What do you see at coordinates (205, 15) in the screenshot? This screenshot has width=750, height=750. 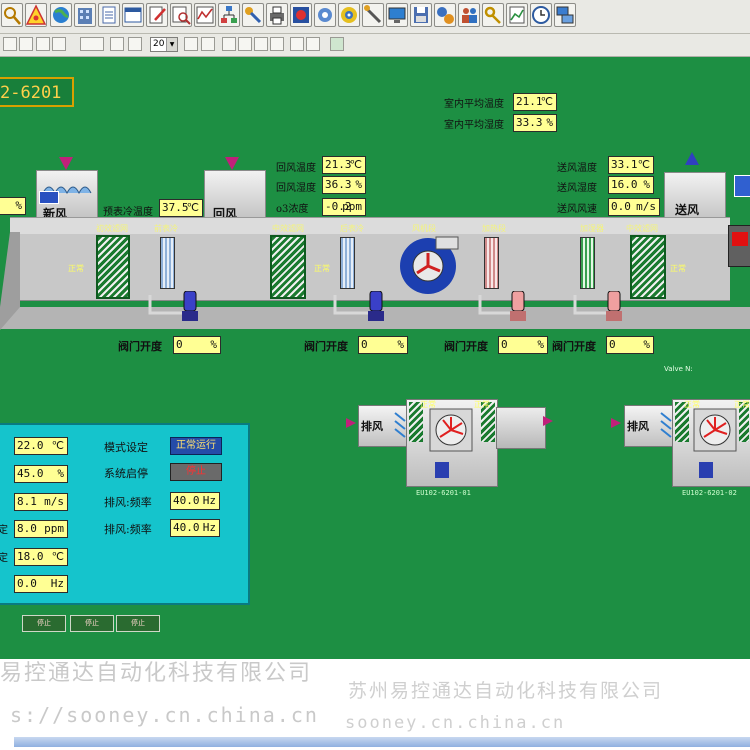 I see `trend-chart-icon` at bounding box center [205, 15].